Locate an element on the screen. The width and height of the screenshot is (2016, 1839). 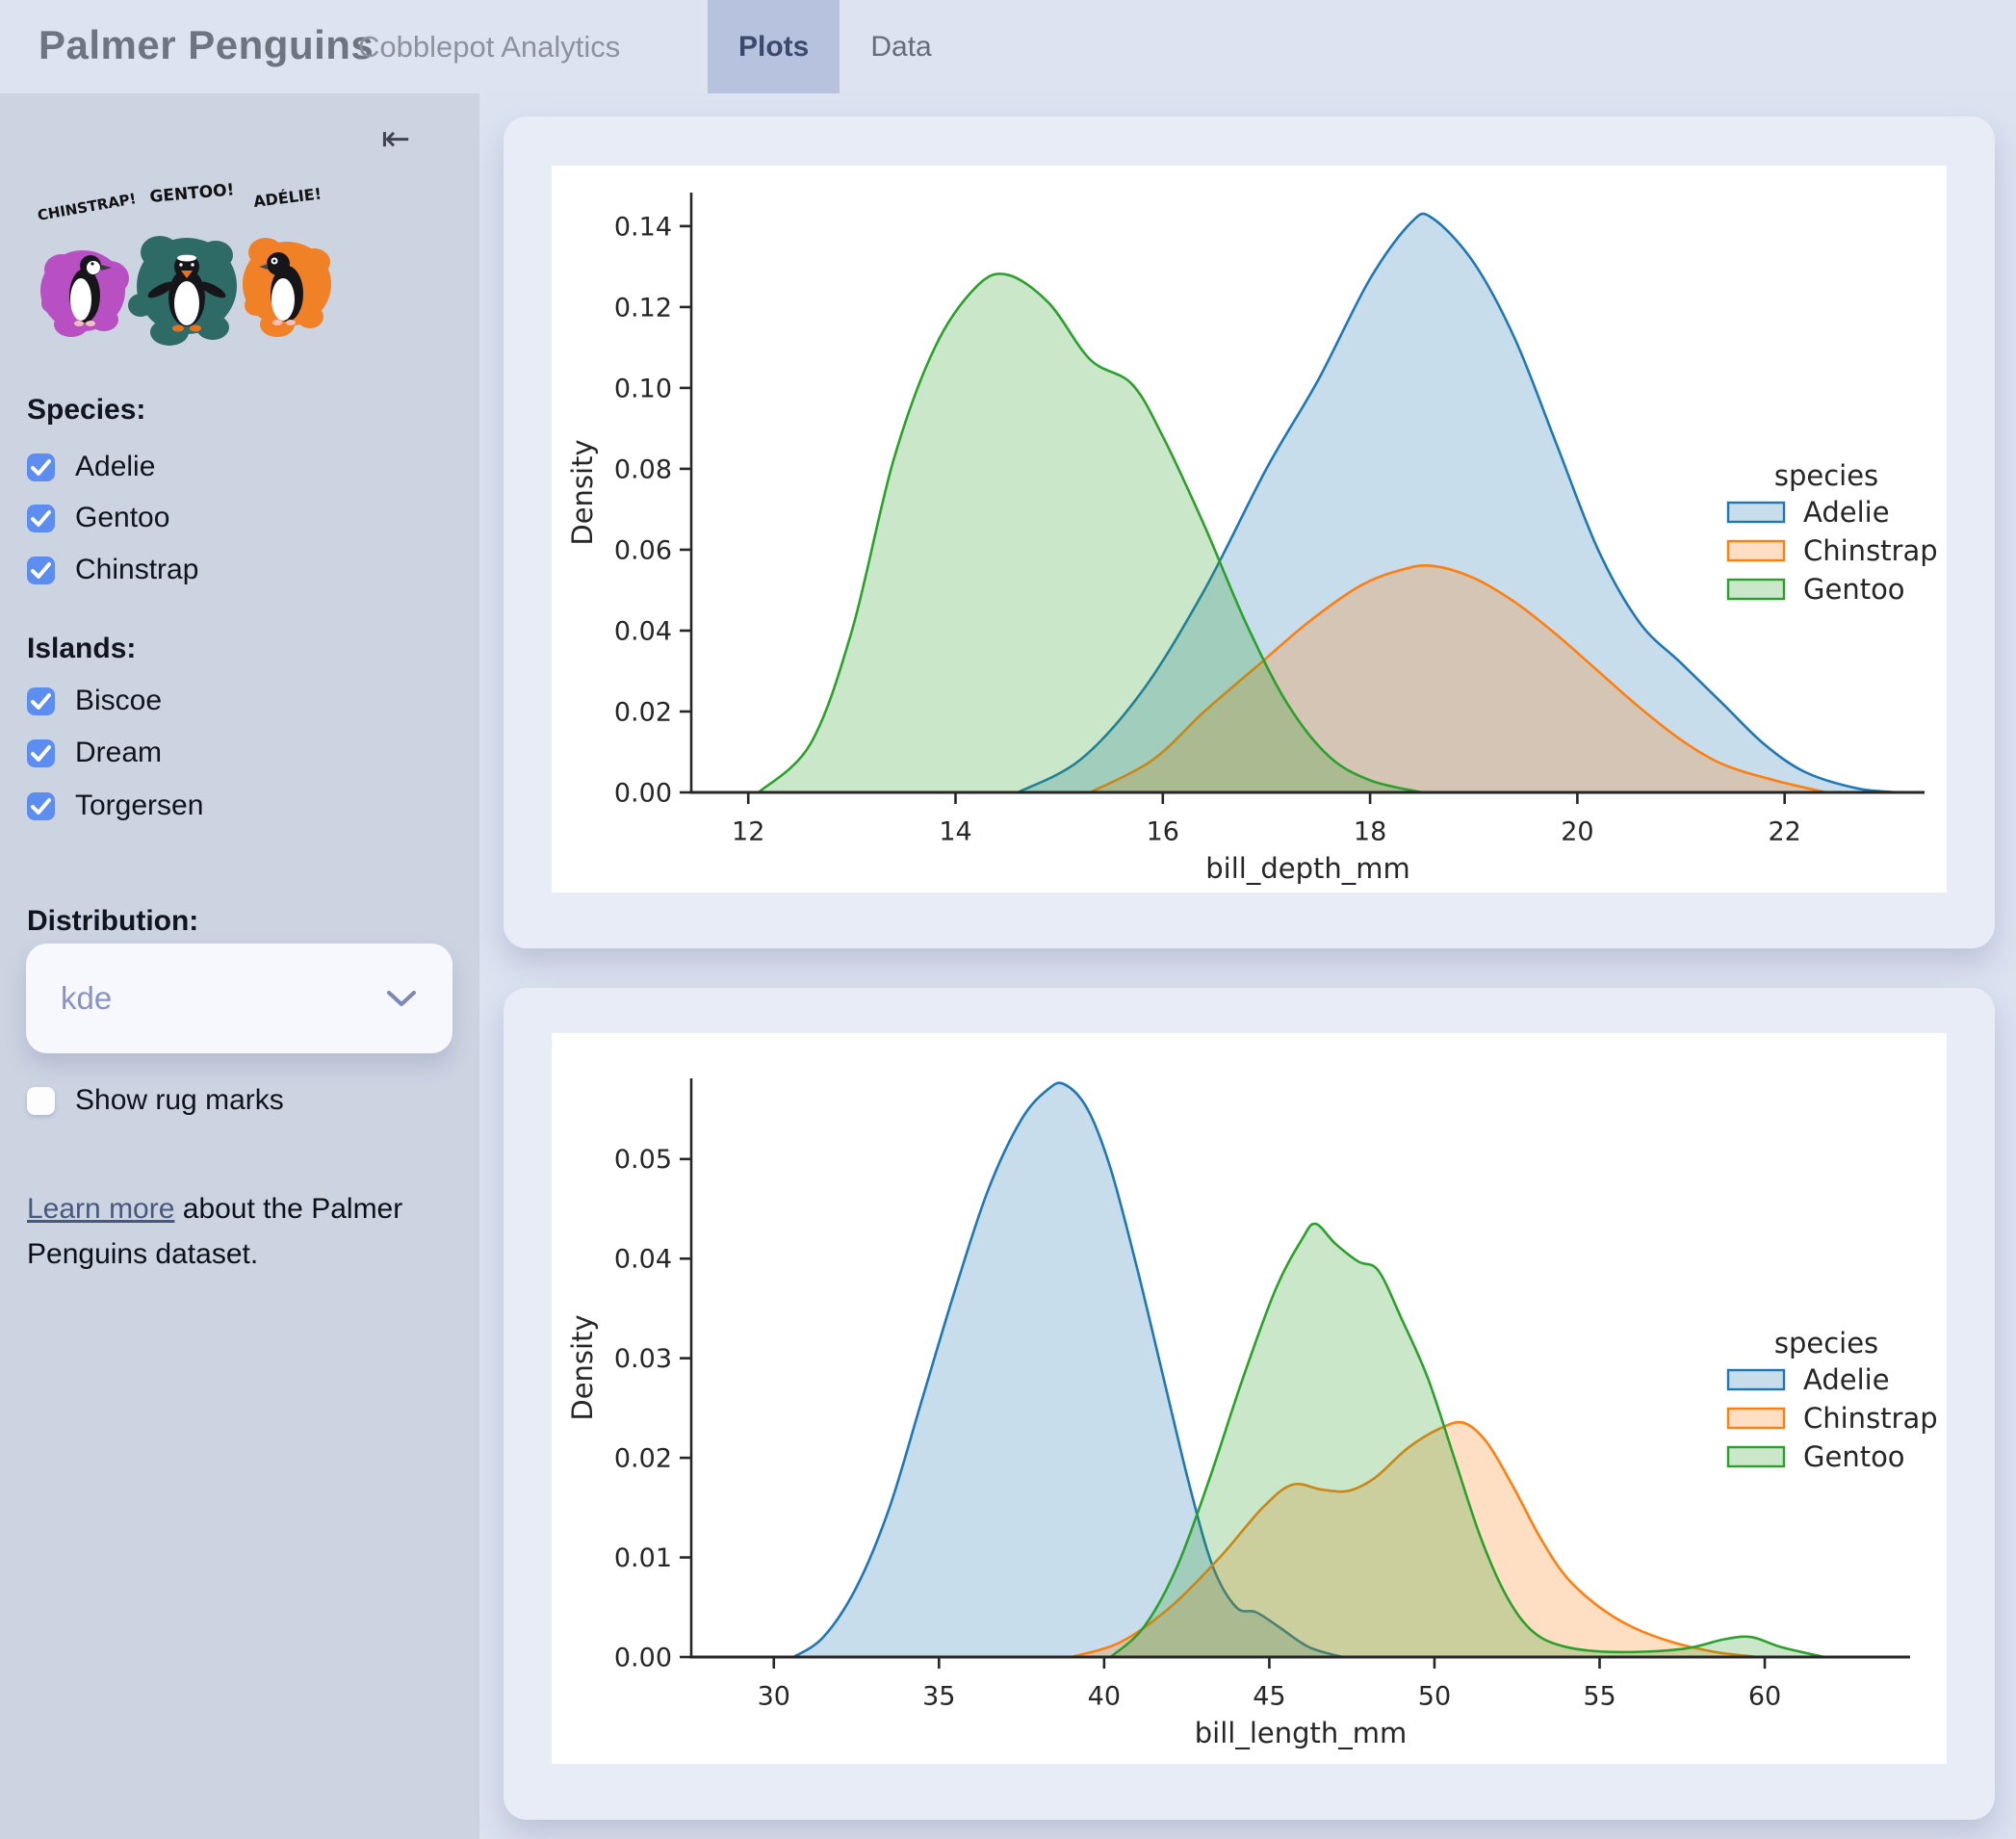
checkbox-species-adelie: Adelie is located at coordinates (92, 466).